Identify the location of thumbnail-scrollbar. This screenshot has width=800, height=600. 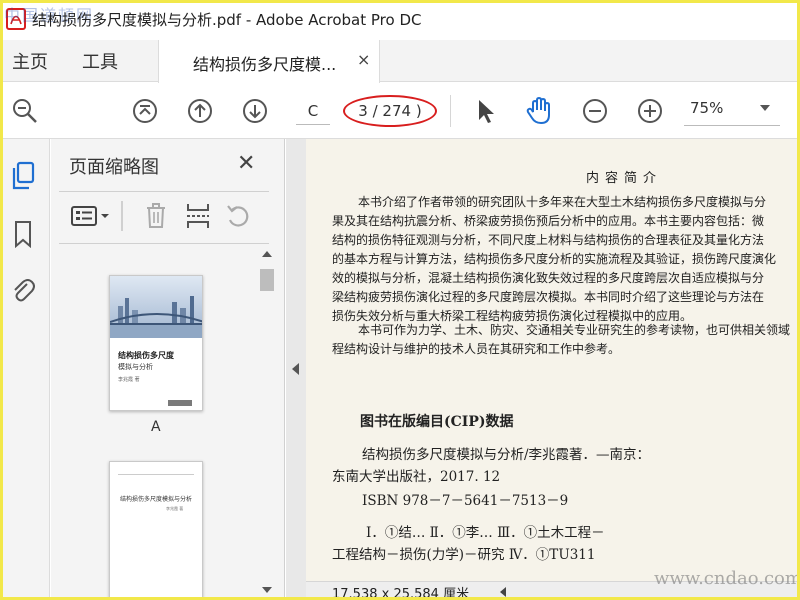
(267, 423).